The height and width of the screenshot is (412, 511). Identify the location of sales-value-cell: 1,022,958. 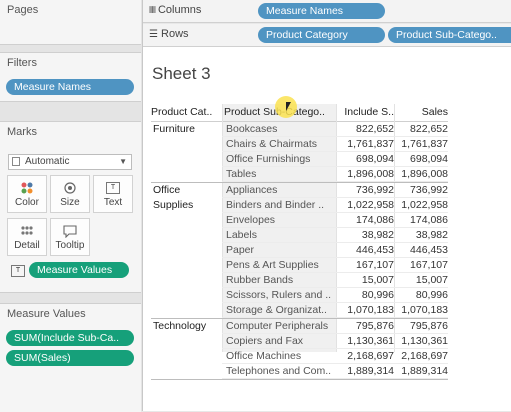
(424, 205).